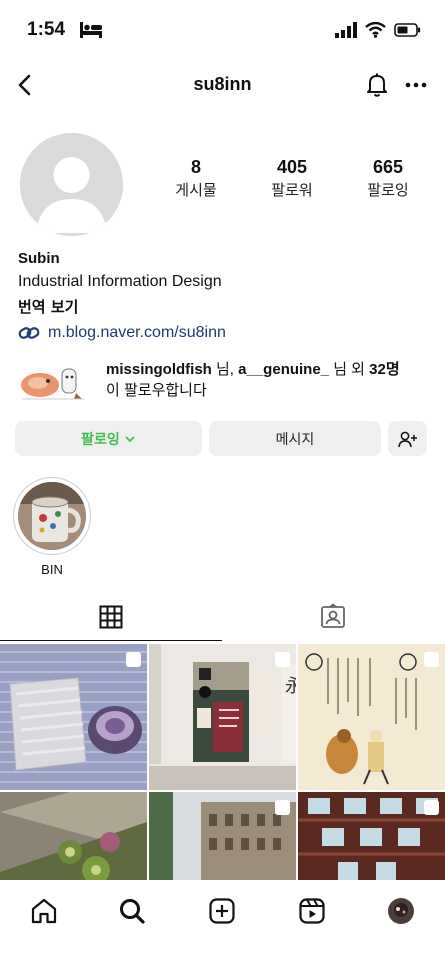 The height and width of the screenshot is (963, 445). I want to click on profile-link: m.blog.naver.com/su8inn, so click(122, 333).